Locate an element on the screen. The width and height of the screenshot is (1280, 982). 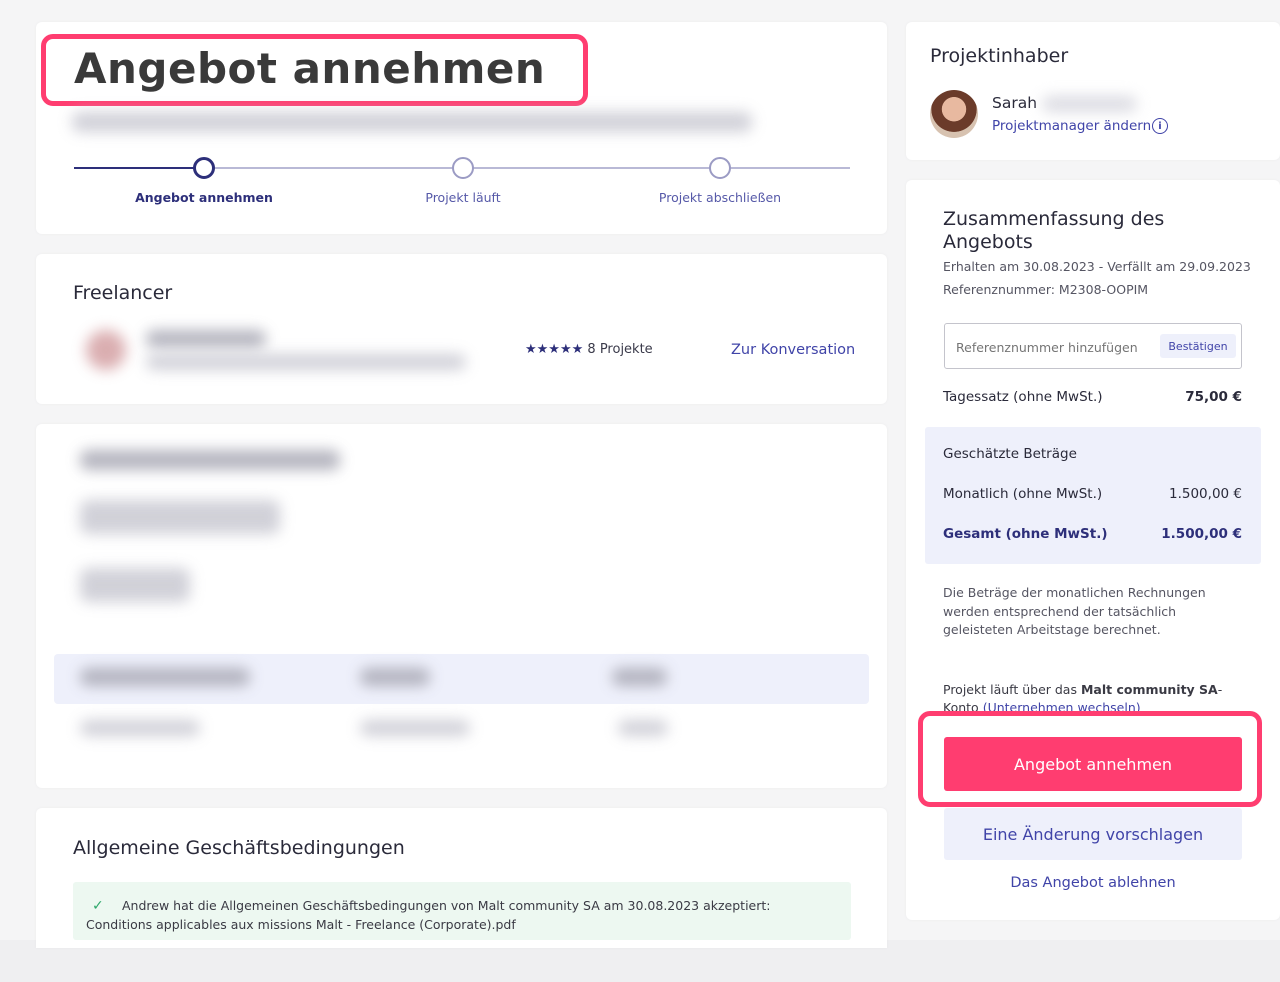
freelancer-avatar-redacted is located at coordinates (106, 350).